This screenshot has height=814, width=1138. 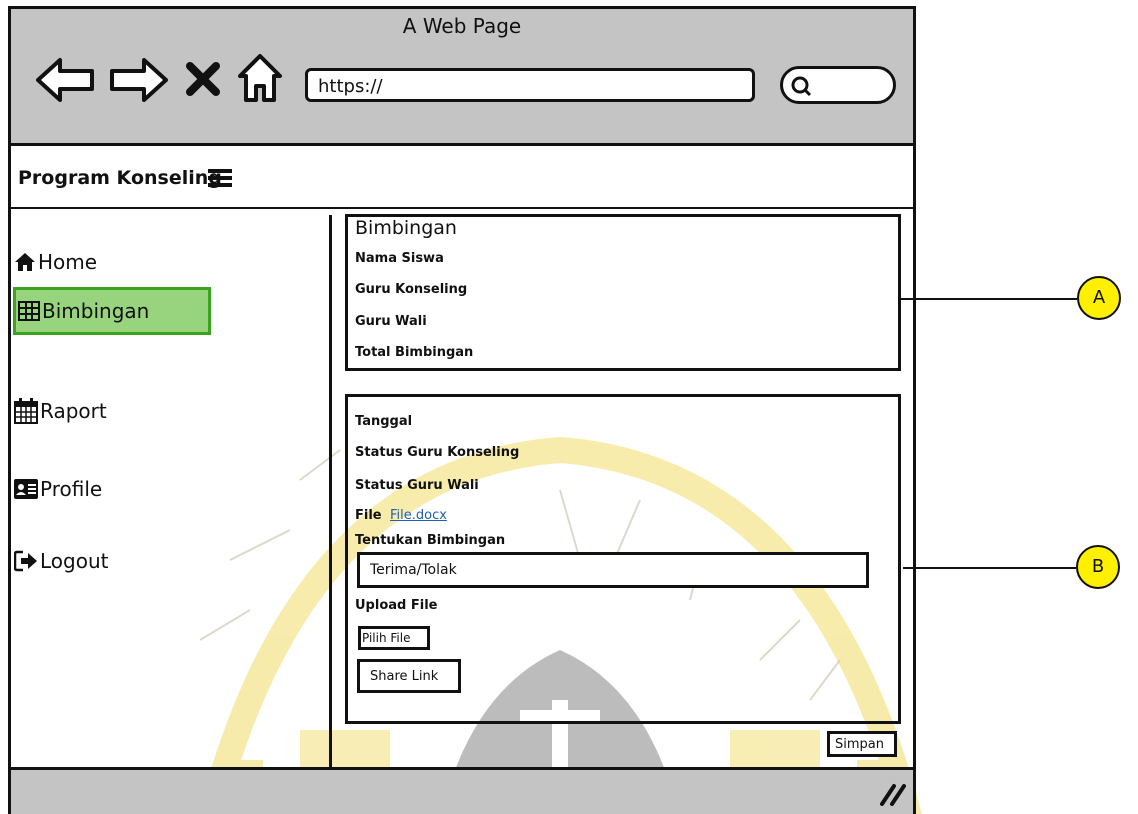 What do you see at coordinates (989, 299) in the screenshot?
I see `callout-a-line` at bounding box center [989, 299].